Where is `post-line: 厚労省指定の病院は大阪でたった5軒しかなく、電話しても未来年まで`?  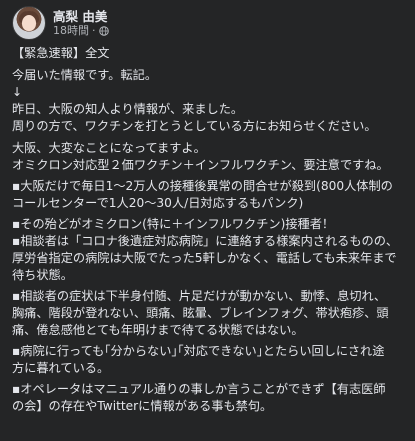 post-line: 厚労省指定の病院は大阪でたった5軒しかなく、電話しても未来年まで is located at coordinates (204, 258).